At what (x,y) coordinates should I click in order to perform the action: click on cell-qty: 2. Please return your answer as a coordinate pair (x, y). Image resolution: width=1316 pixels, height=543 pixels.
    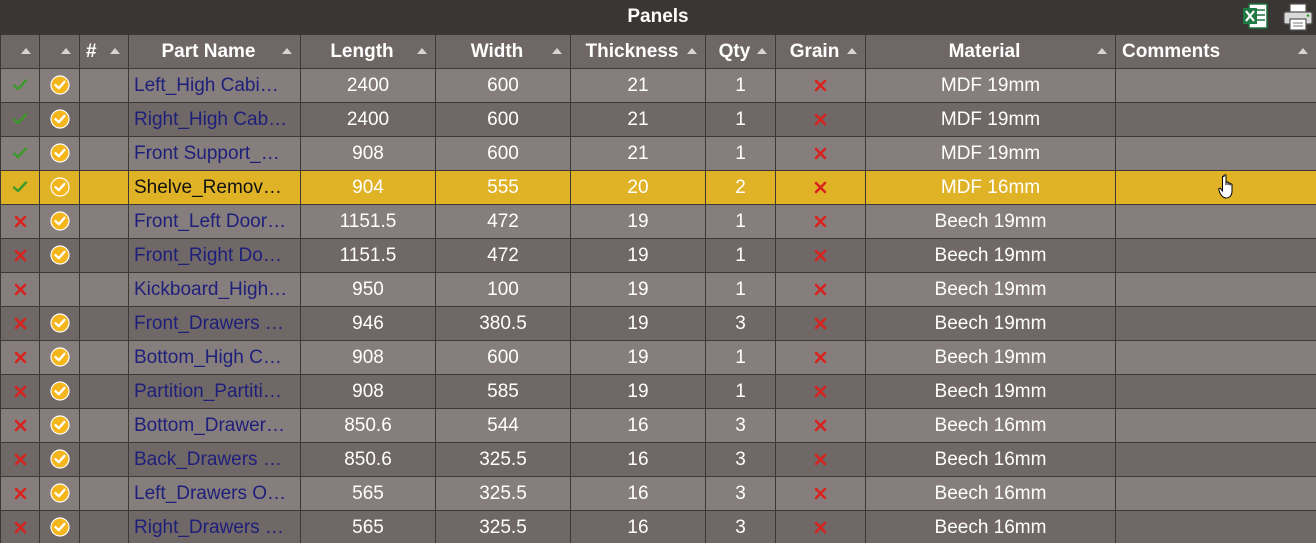
    Looking at the image, I should click on (740, 187).